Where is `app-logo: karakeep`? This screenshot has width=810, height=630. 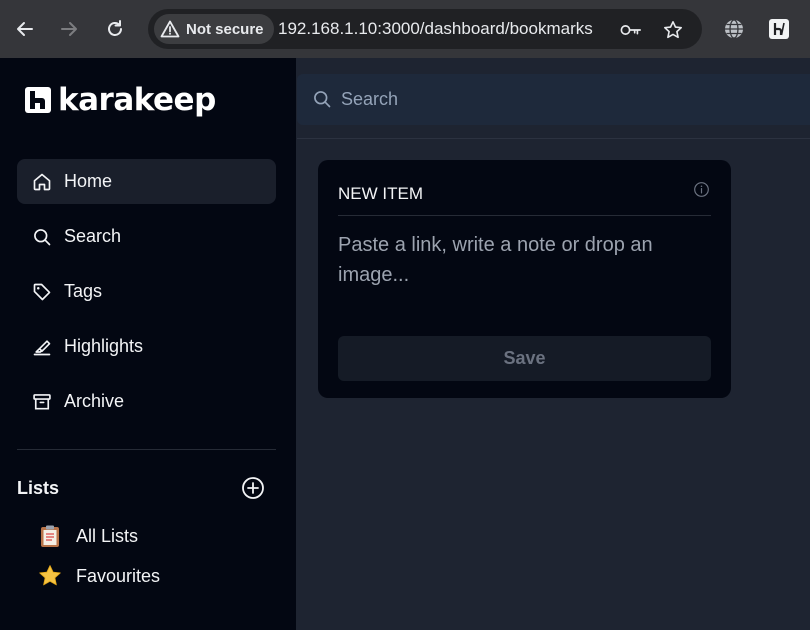
app-logo: karakeep is located at coordinates (120, 100).